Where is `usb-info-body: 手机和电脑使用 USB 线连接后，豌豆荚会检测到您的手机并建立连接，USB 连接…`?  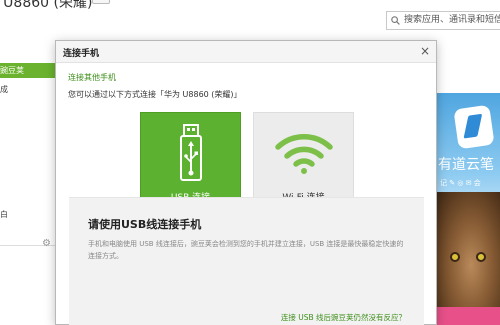 usb-info-body: 手机和电脑使用 USB 线连接后，豌豆荚会检测到您的手机并建立连接，USB 连接… is located at coordinates (246, 250).